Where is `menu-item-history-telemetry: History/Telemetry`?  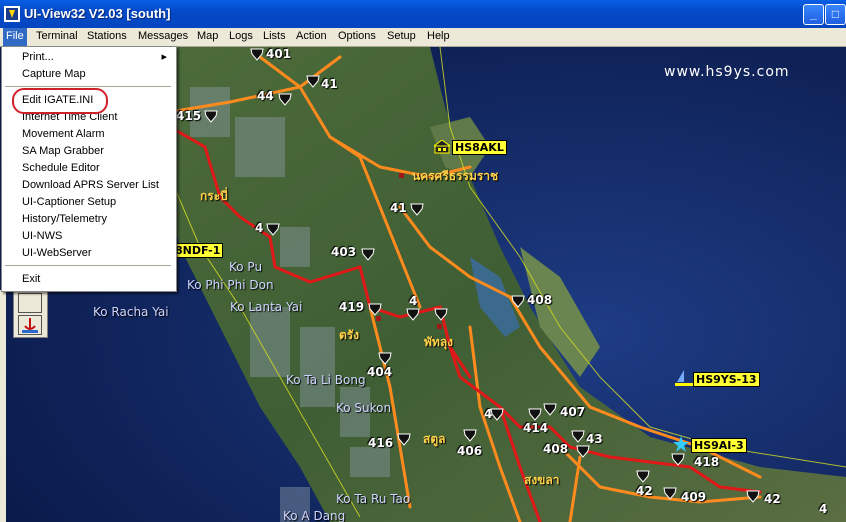 menu-item-history-telemetry: History/Telemetry is located at coordinates (88, 219).